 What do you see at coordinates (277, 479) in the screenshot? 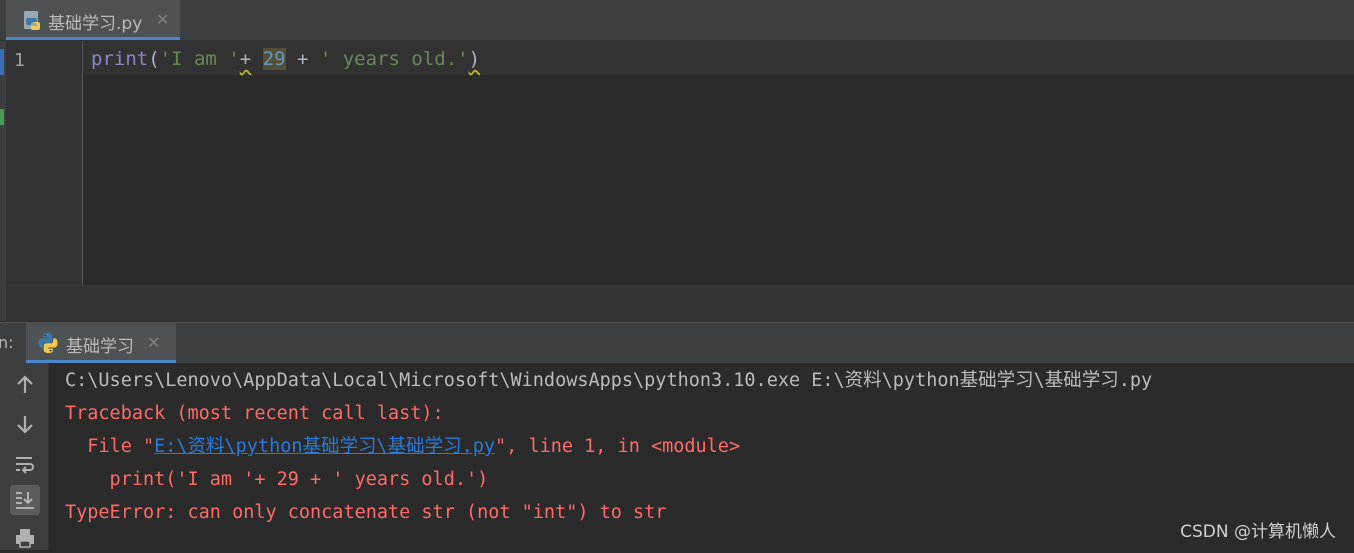
I see `console-code-line: print('I am '+ 29 + ' years old.')` at bounding box center [277, 479].